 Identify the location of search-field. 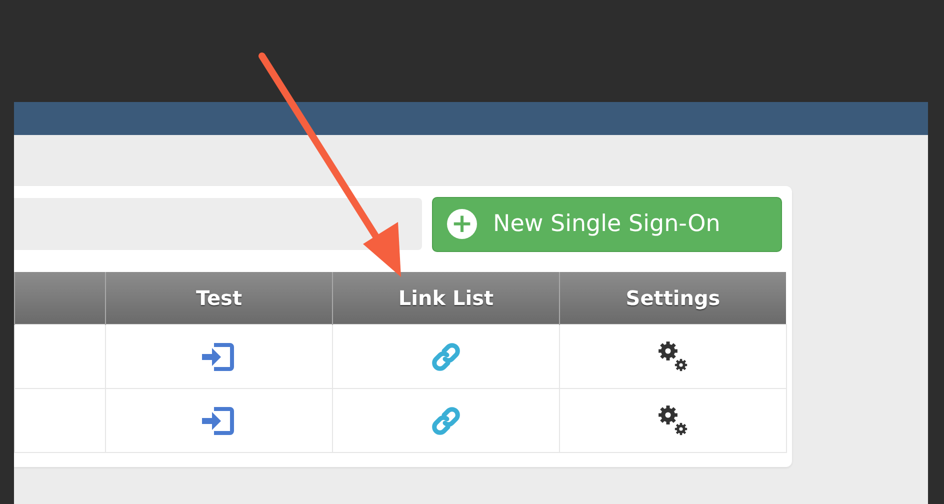
(218, 224).